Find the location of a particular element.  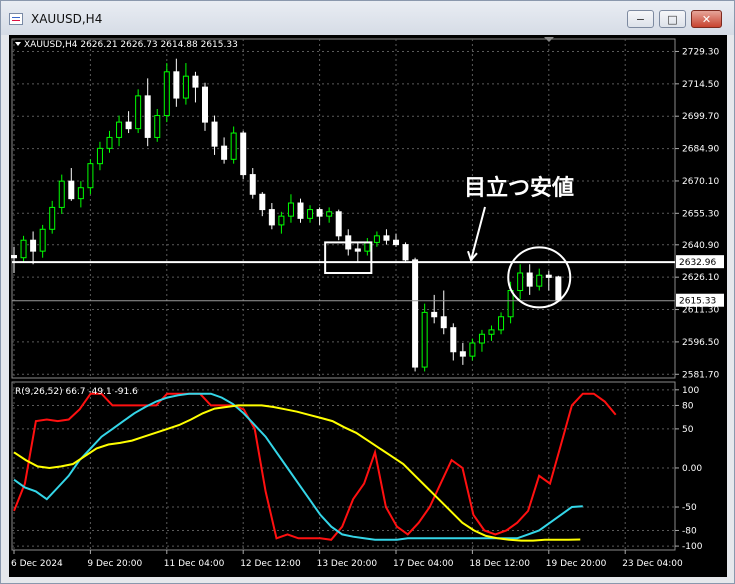

close-button: ✕ is located at coordinates (706, 19).